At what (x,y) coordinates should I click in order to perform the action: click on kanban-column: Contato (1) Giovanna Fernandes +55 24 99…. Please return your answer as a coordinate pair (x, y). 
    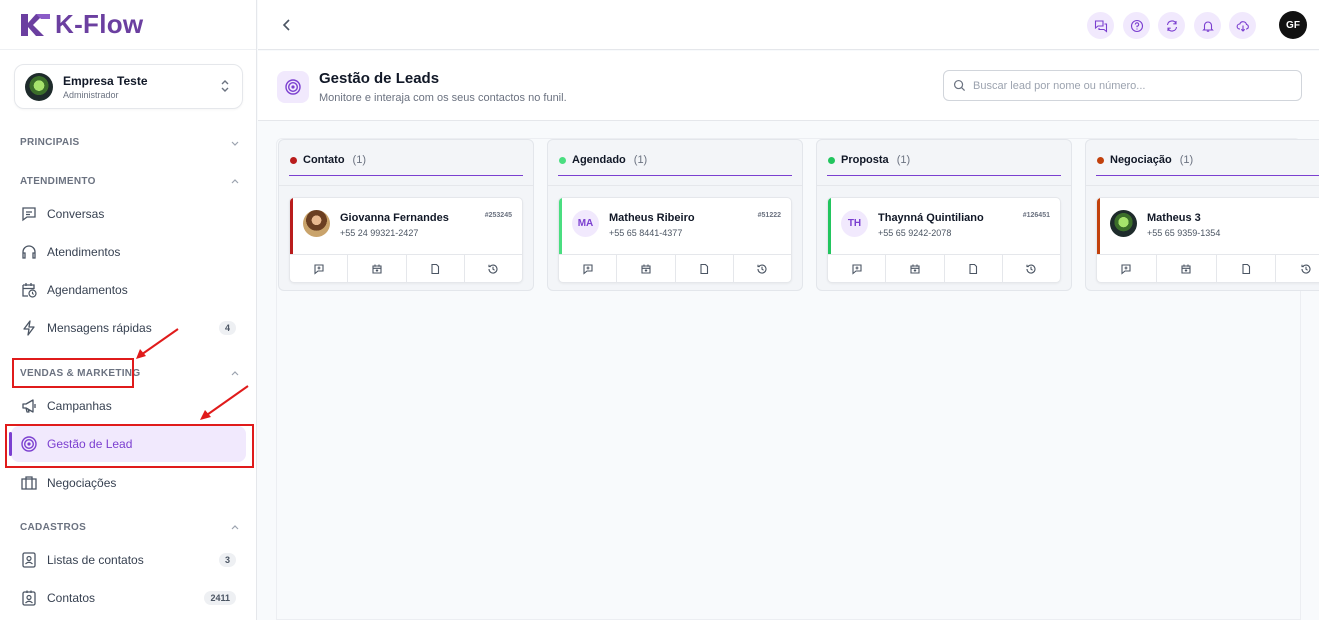
    Looking at the image, I should click on (406, 215).